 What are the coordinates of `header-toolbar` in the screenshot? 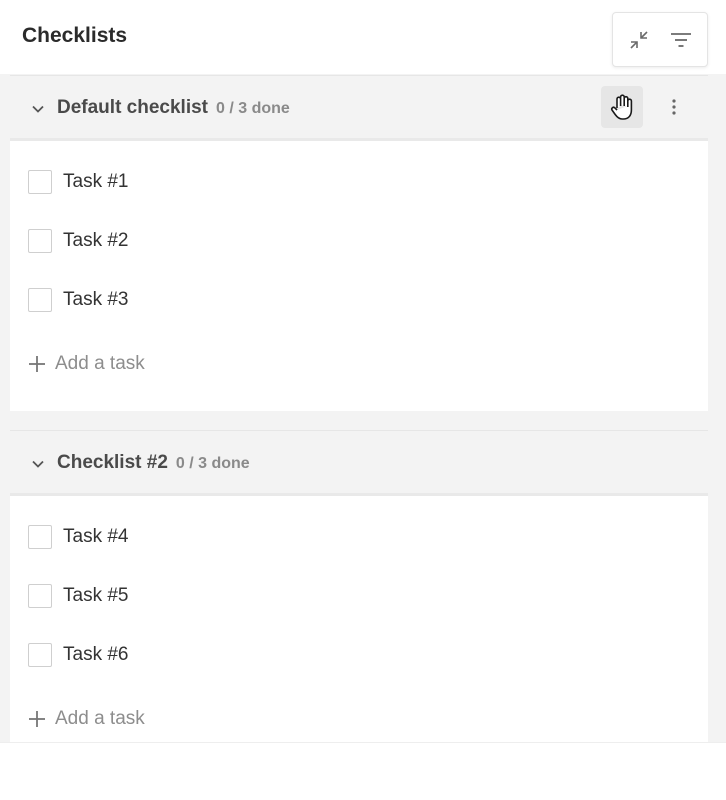 It's located at (660, 39).